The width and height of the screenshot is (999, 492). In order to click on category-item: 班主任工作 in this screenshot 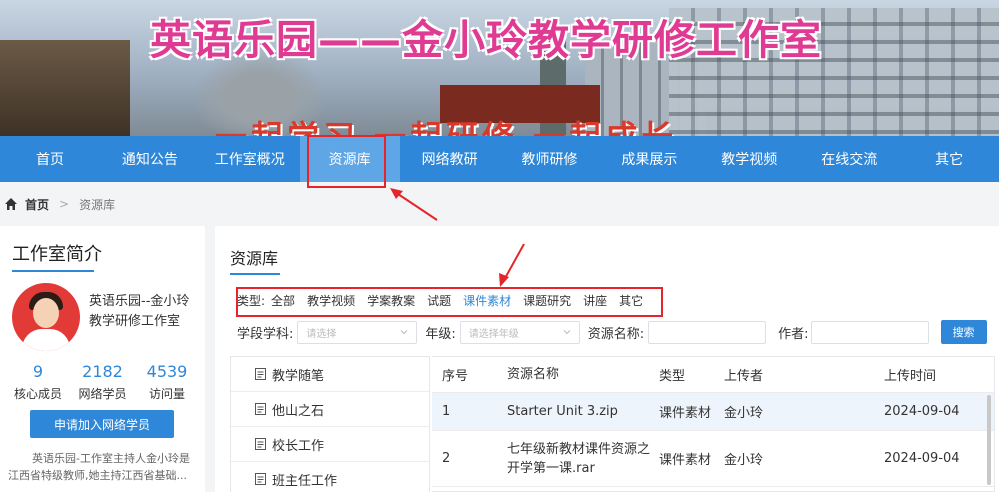, I will do `click(330, 477)`.